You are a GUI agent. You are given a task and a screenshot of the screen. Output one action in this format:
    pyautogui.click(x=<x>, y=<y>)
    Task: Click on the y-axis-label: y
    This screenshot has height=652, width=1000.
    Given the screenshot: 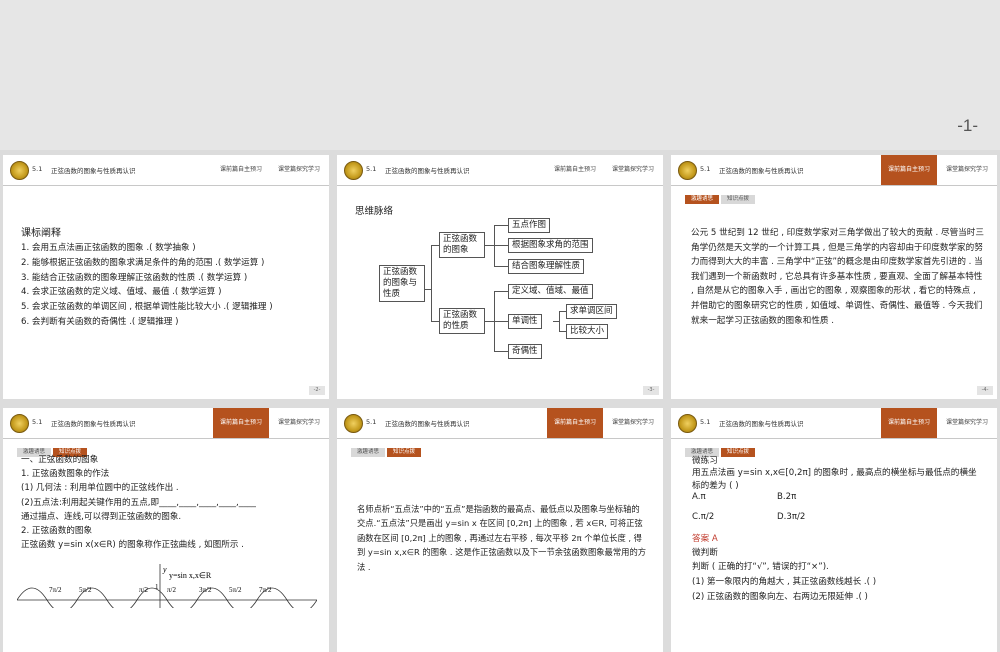 What is the action you would take?
    pyautogui.click(x=164, y=569)
    